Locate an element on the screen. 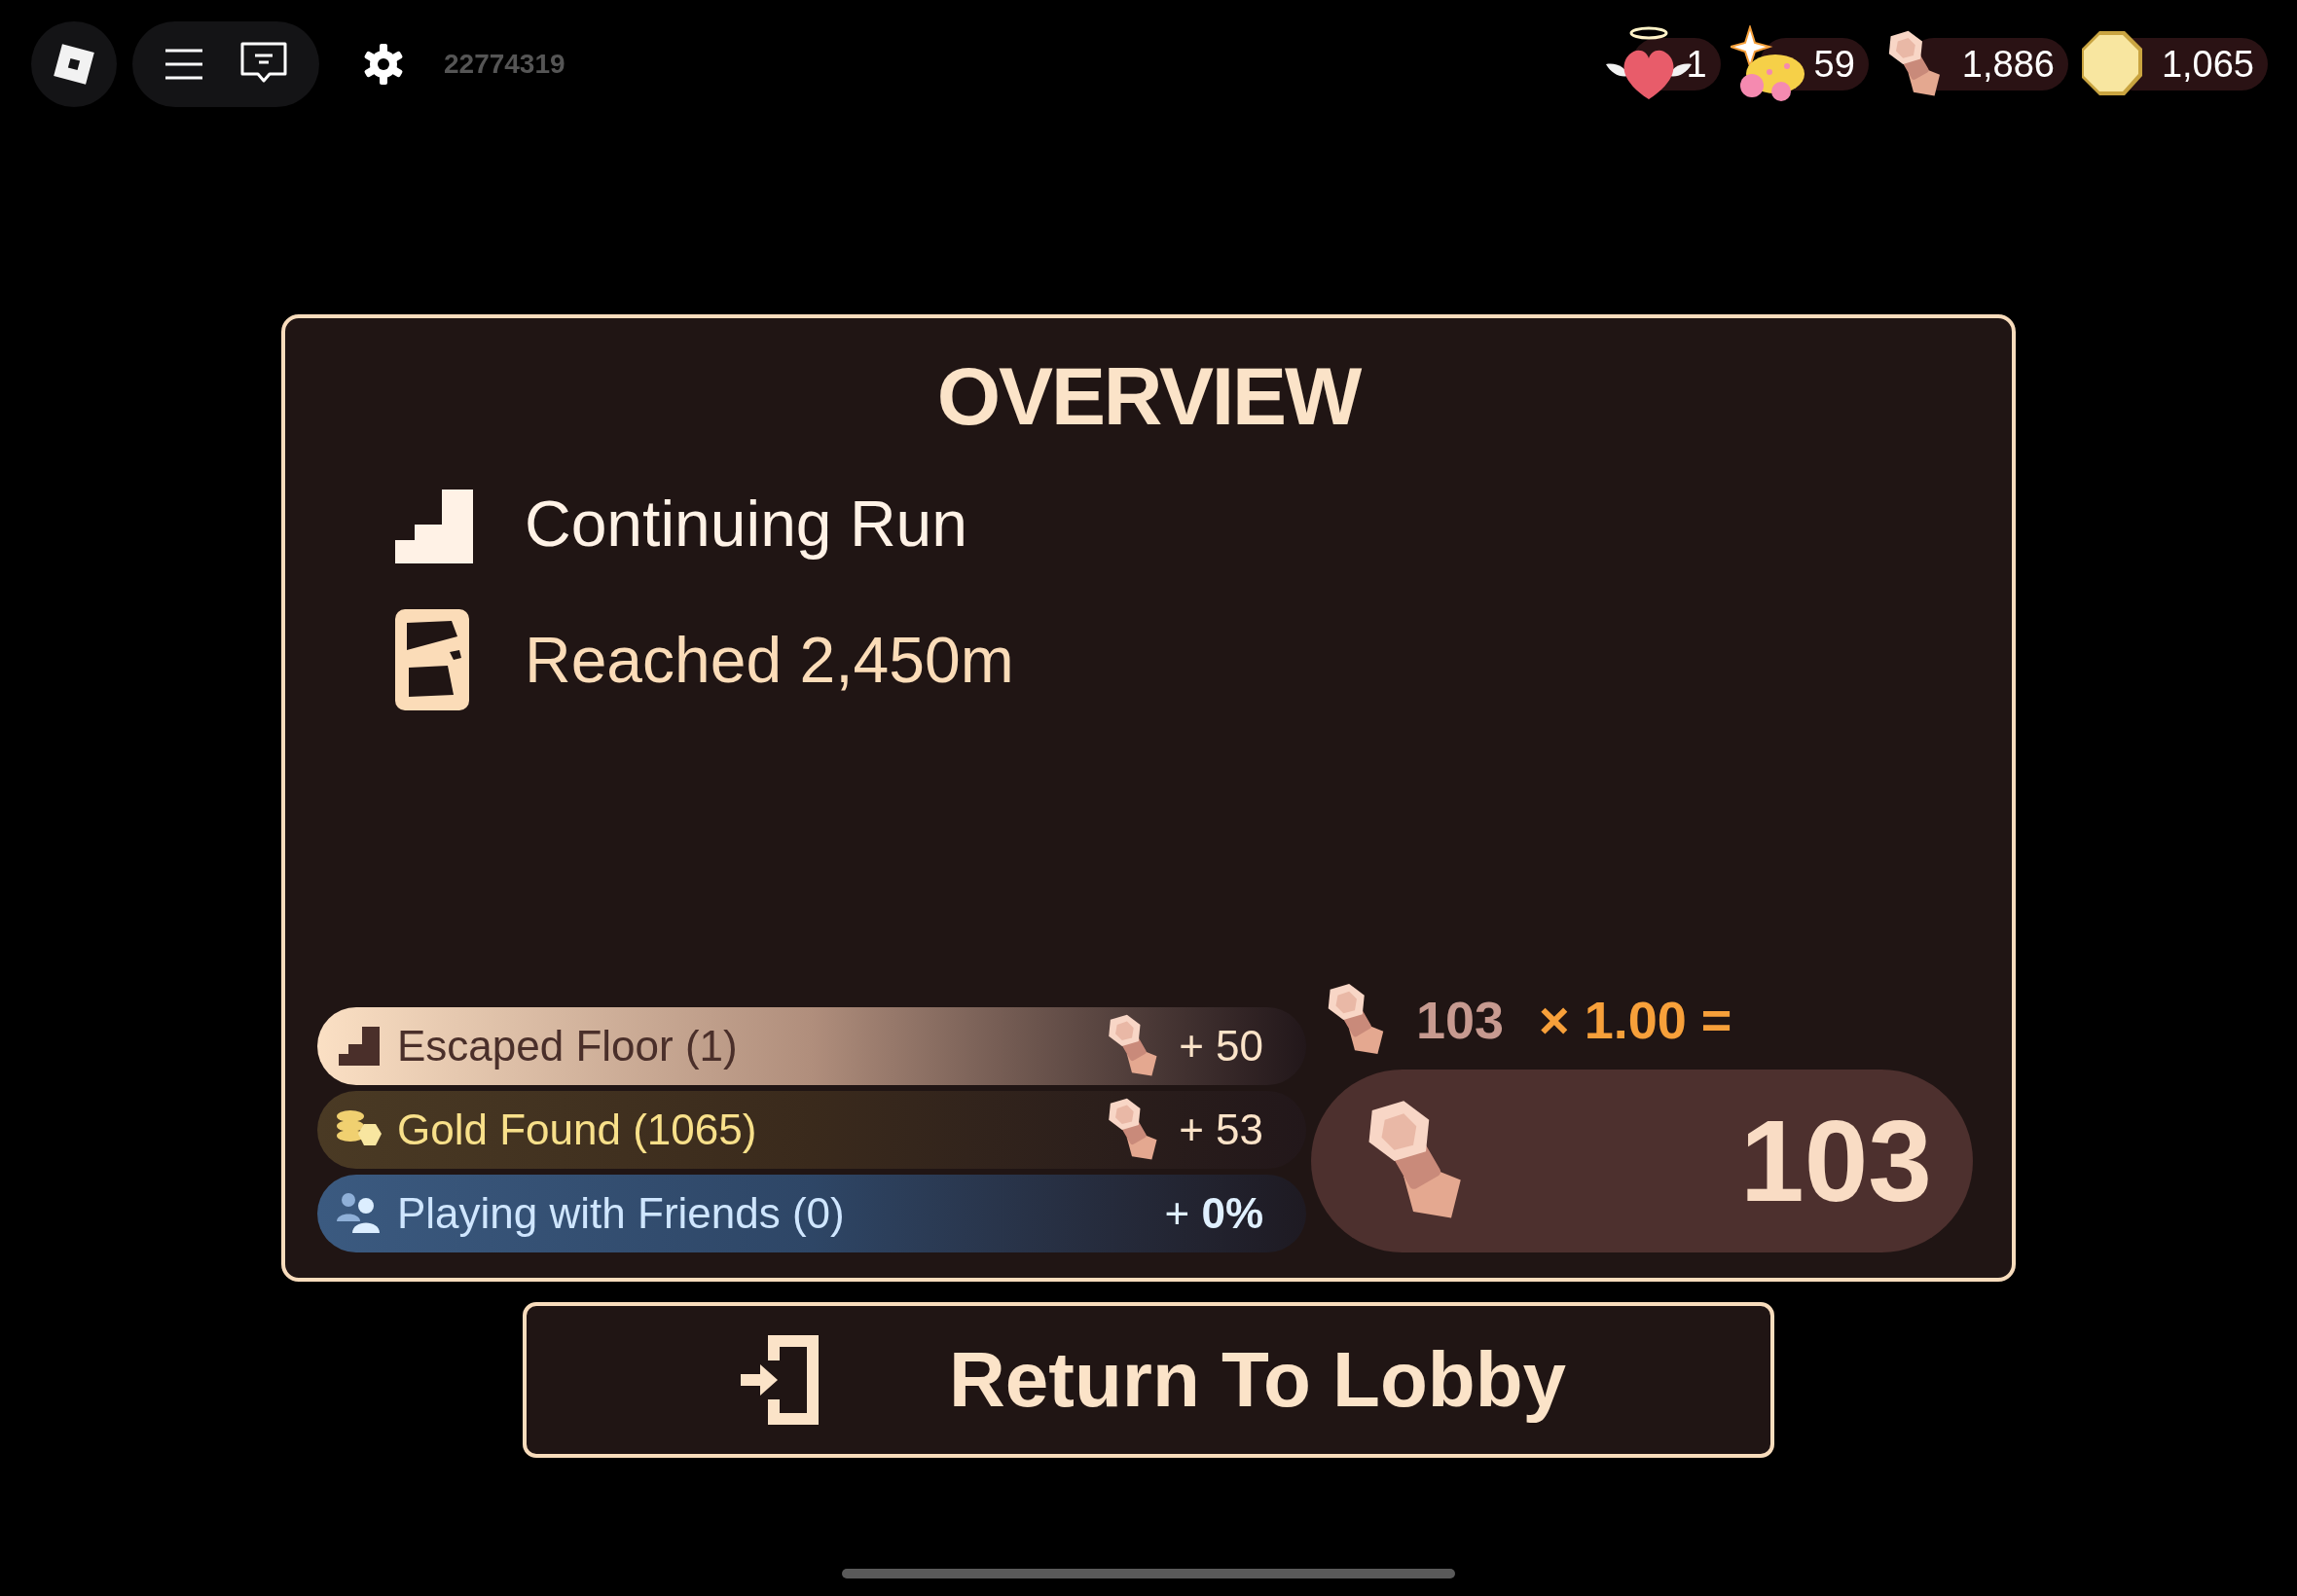  overview-title: OVERVIEW is located at coordinates (1149, 396).